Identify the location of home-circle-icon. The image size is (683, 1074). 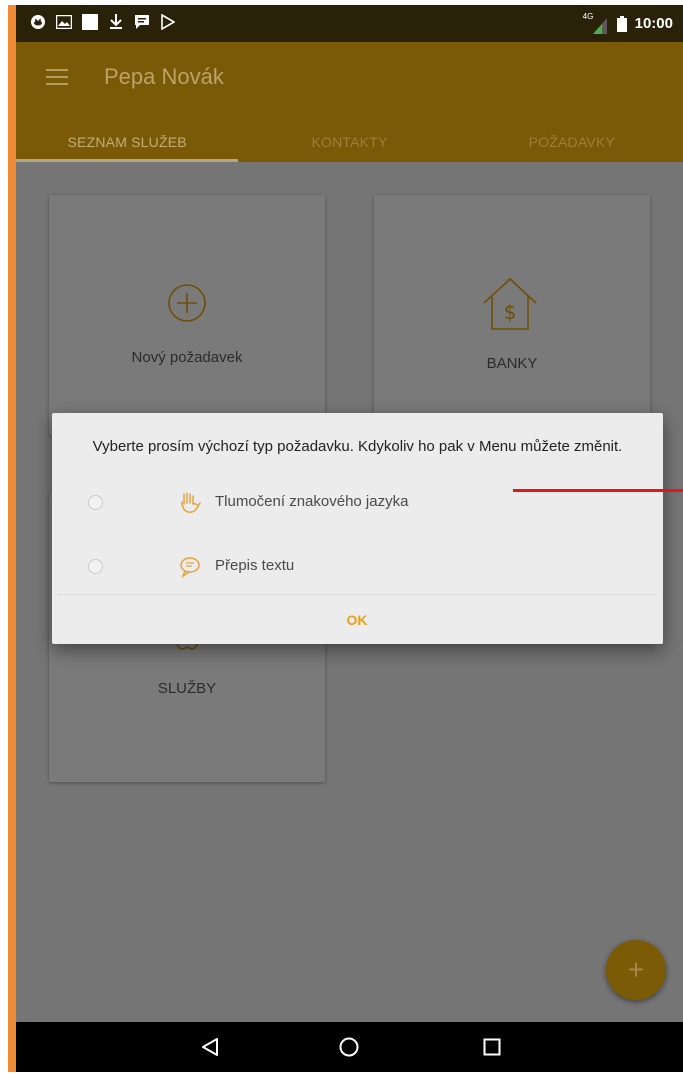
(349, 1047).